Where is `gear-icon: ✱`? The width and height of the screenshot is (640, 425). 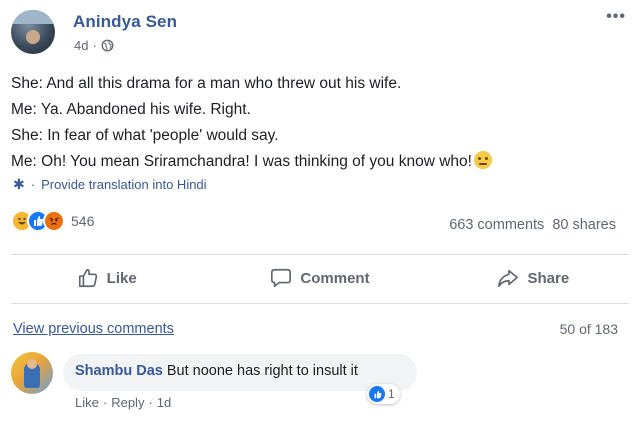
gear-icon: ✱ is located at coordinates (19, 184).